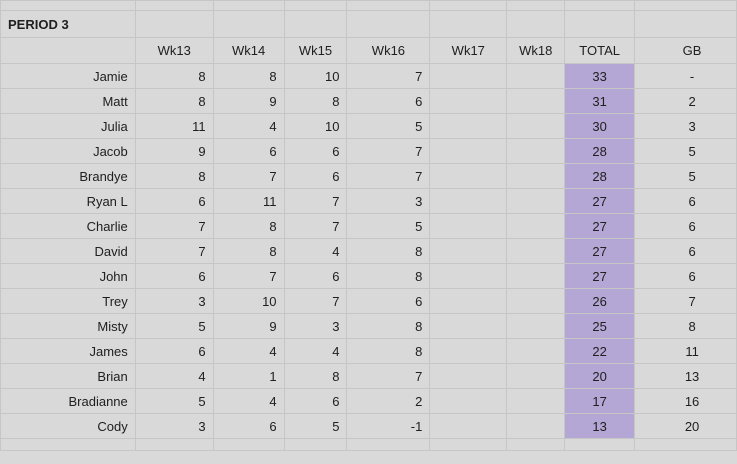 The height and width of the screenshot is (464, 737). Describe the element at coordinates (68, 226) in the screenshot. I see `player-name-cell: Charlie` at that location.